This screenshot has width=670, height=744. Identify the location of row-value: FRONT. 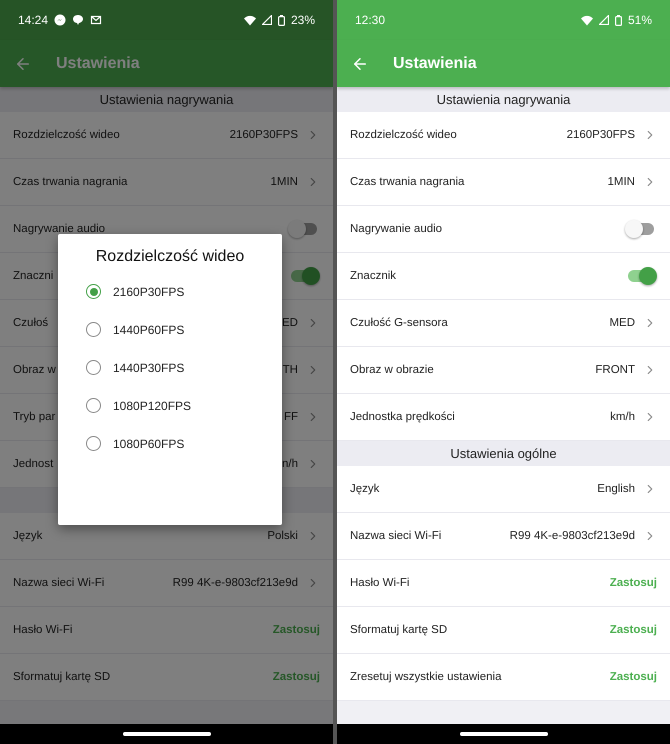
(615, 370).